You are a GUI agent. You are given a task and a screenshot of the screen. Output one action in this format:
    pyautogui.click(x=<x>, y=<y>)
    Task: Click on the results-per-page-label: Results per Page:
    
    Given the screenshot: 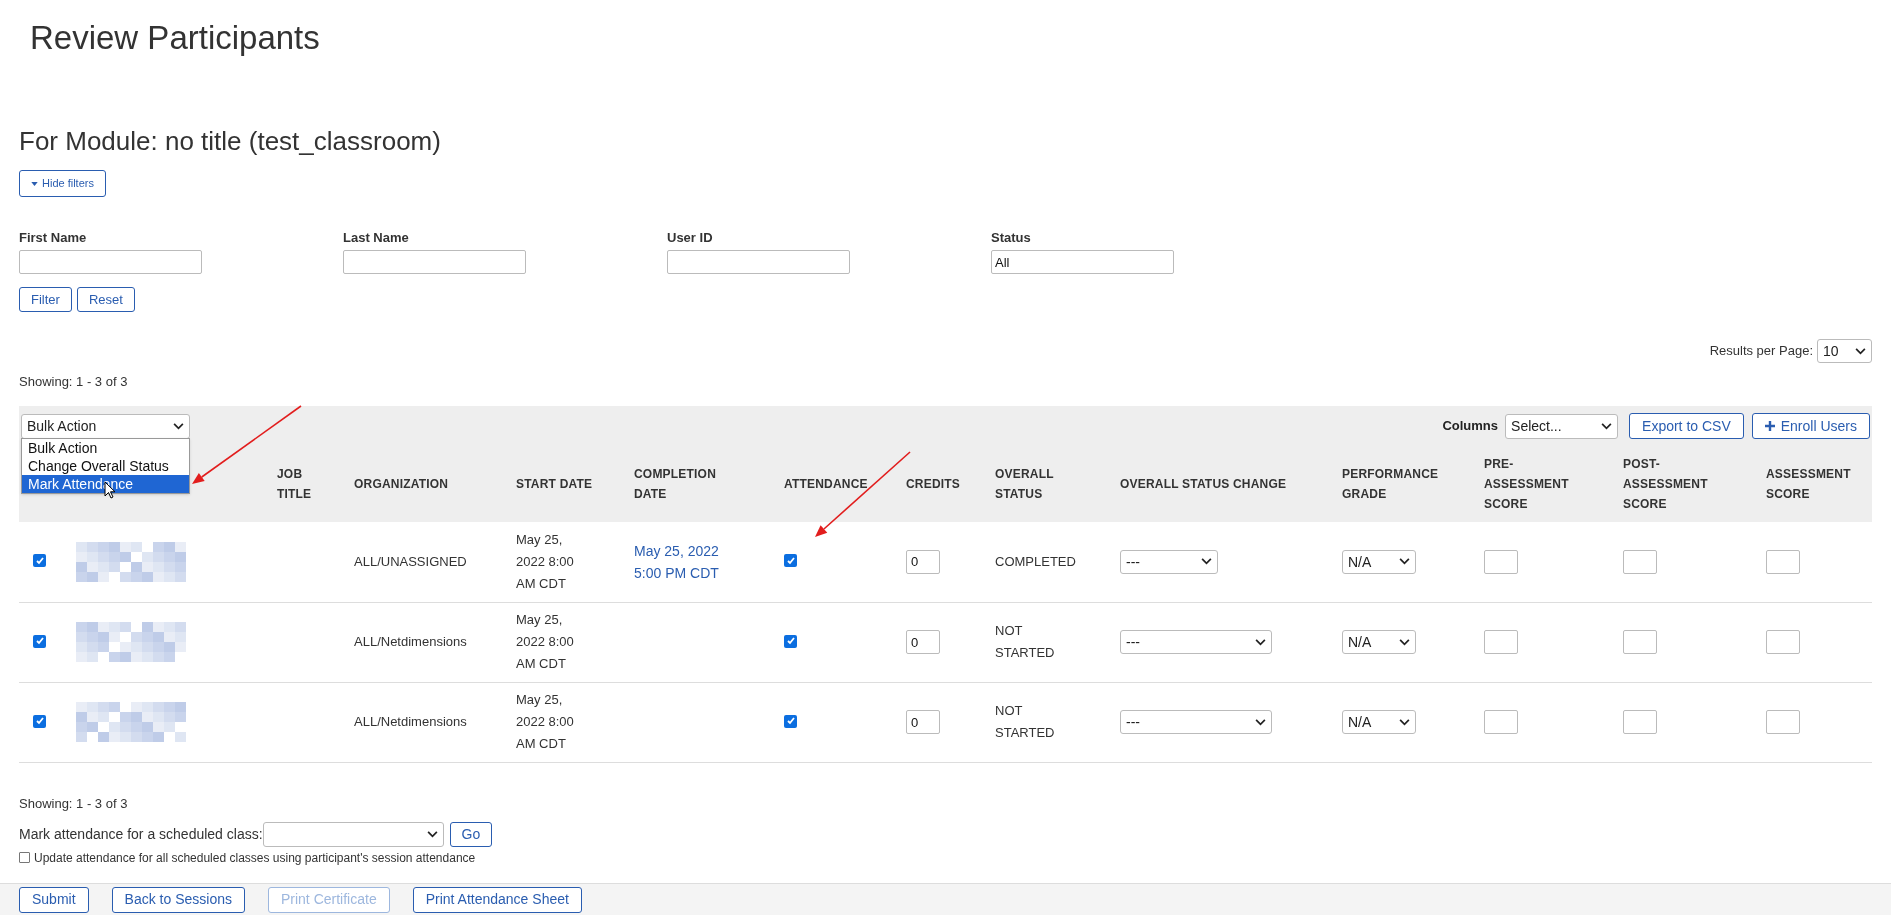 What is the action you would take?
    pyautogui.click(x=1761, y=351)
    